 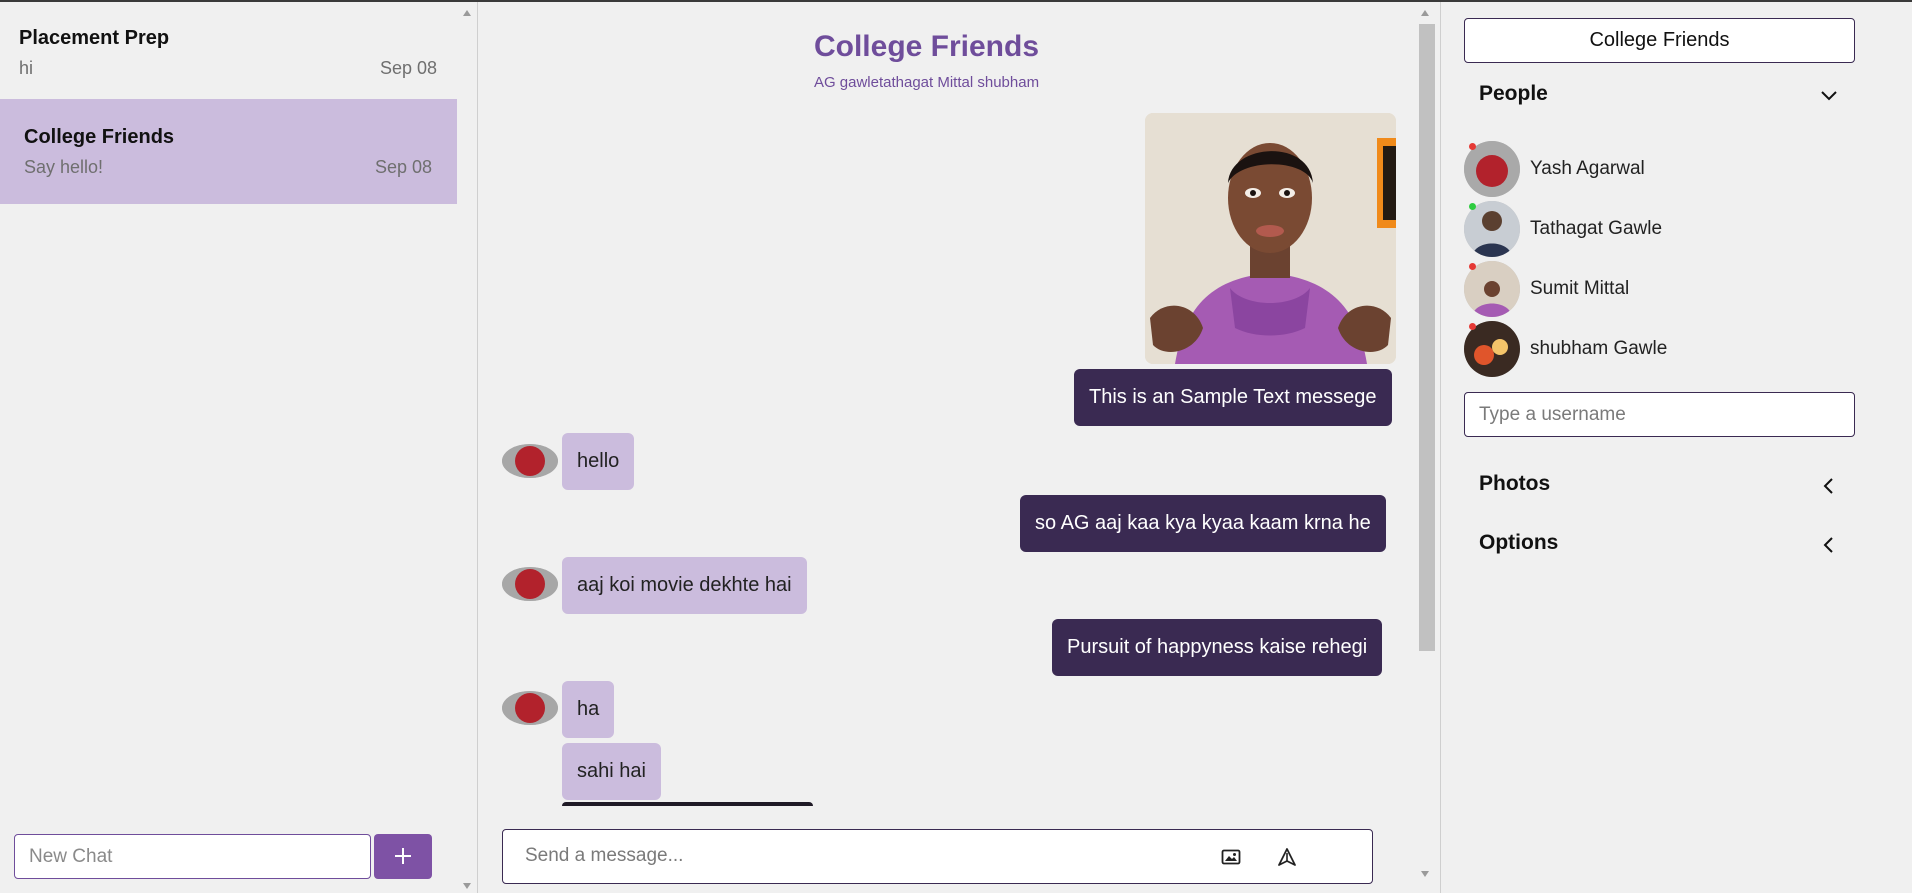 What do you see at coordinates (1596, 228) in the screenshot?
I see `person-name: Tathagat Gawle` at bounding box center [1596, 228].